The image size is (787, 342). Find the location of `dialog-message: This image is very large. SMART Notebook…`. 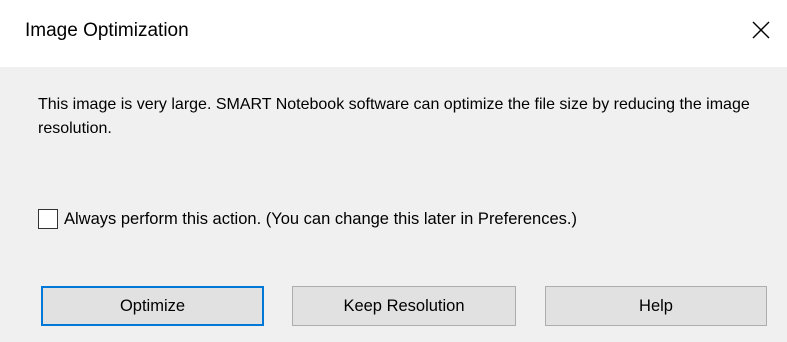

dialog-message: This image is very large. SMART Notebook… is located at coordinates (394, 116).